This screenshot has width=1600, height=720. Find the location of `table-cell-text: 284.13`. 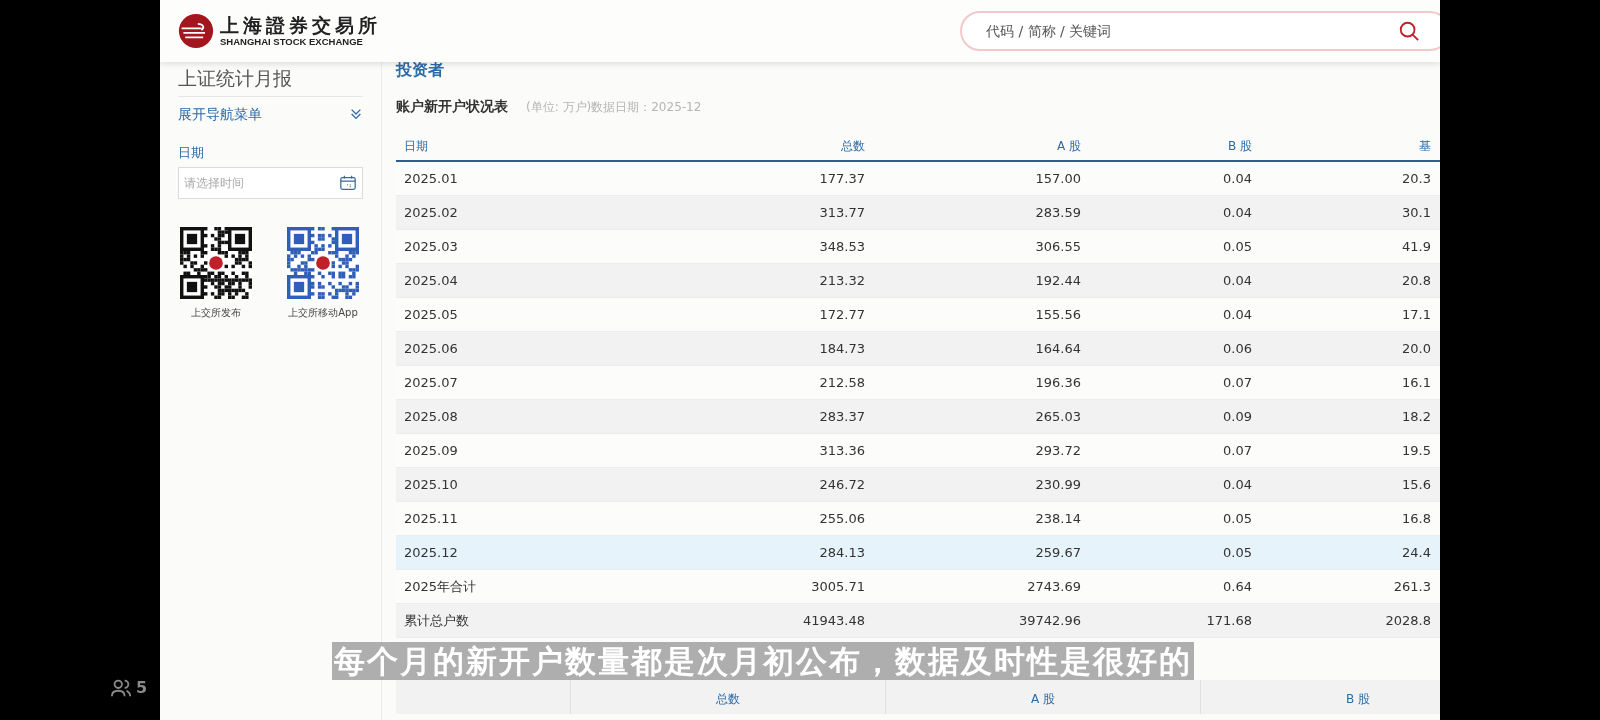

table-cell-text: 284.13 is located at coordinates (842, 552).